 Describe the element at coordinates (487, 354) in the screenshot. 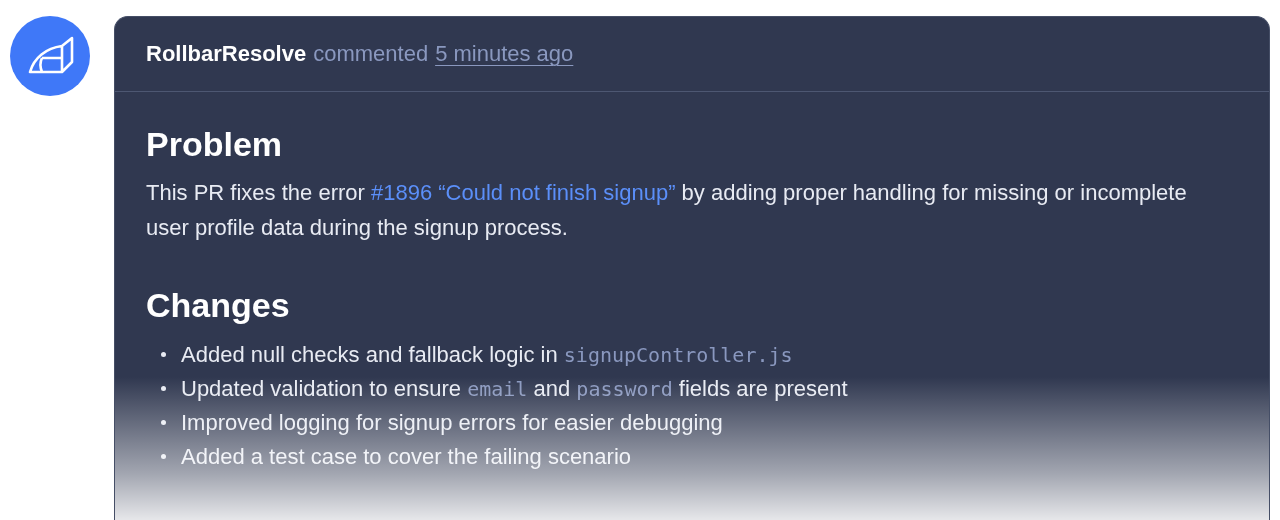

I see `change-item: Added null checks and fallback logic in signupController.js` at that location.